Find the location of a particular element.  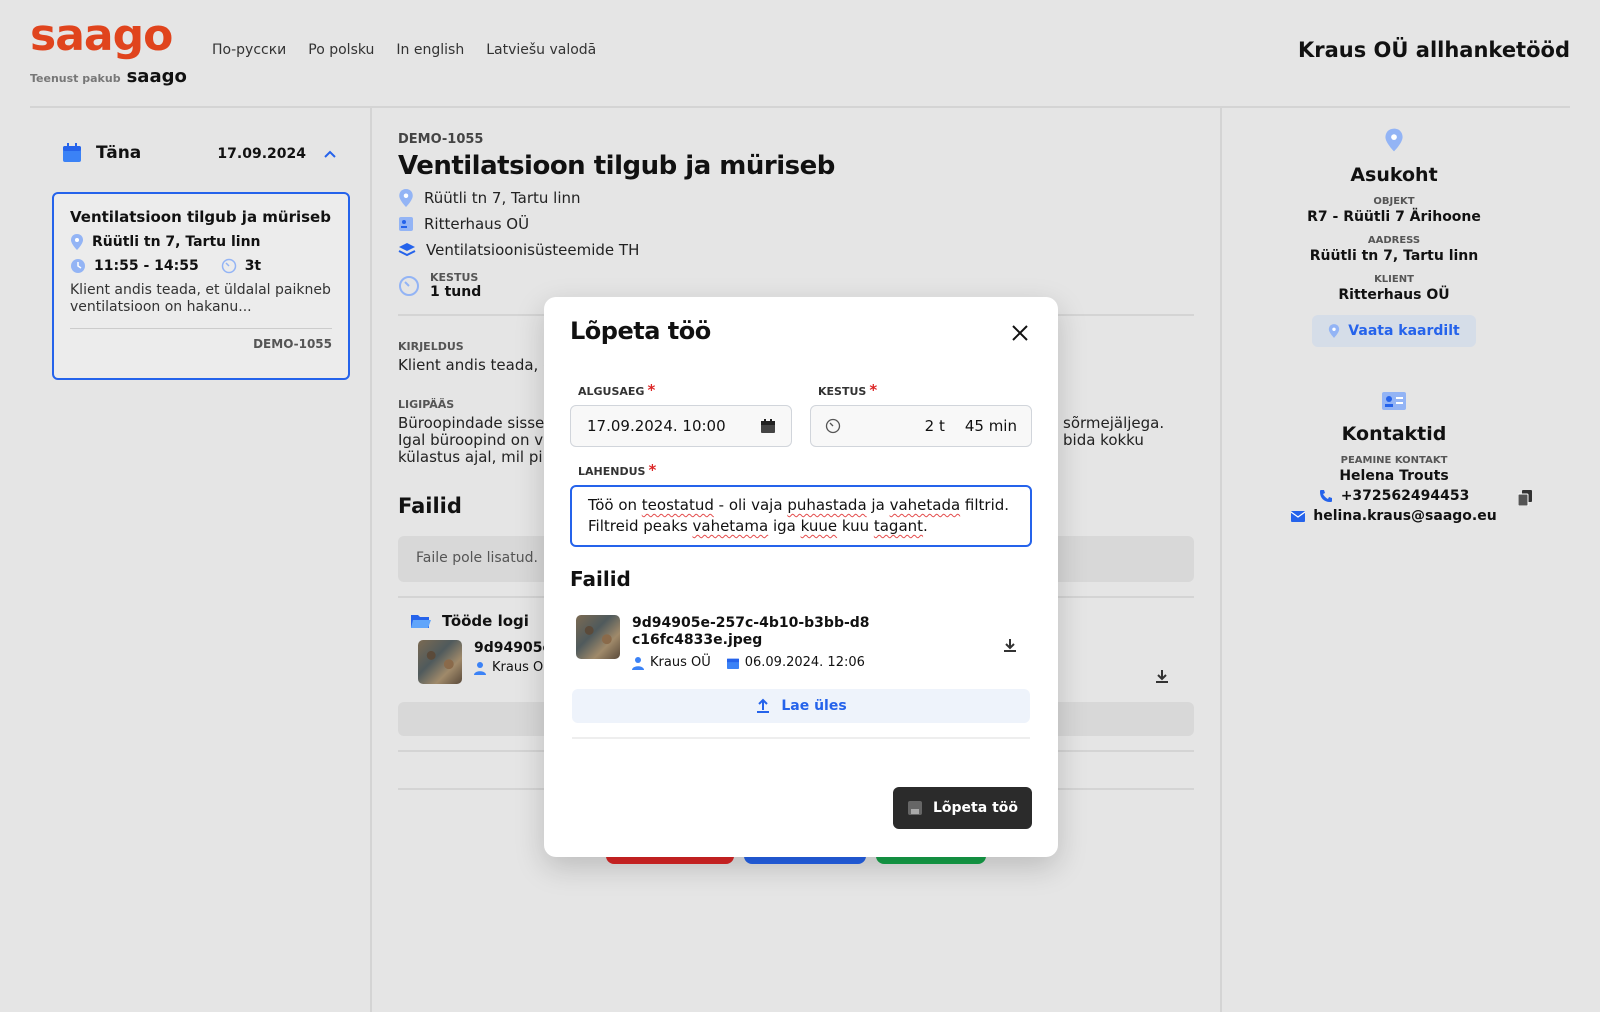

upload-button: Lae üles is located at coordinates (801, 706).